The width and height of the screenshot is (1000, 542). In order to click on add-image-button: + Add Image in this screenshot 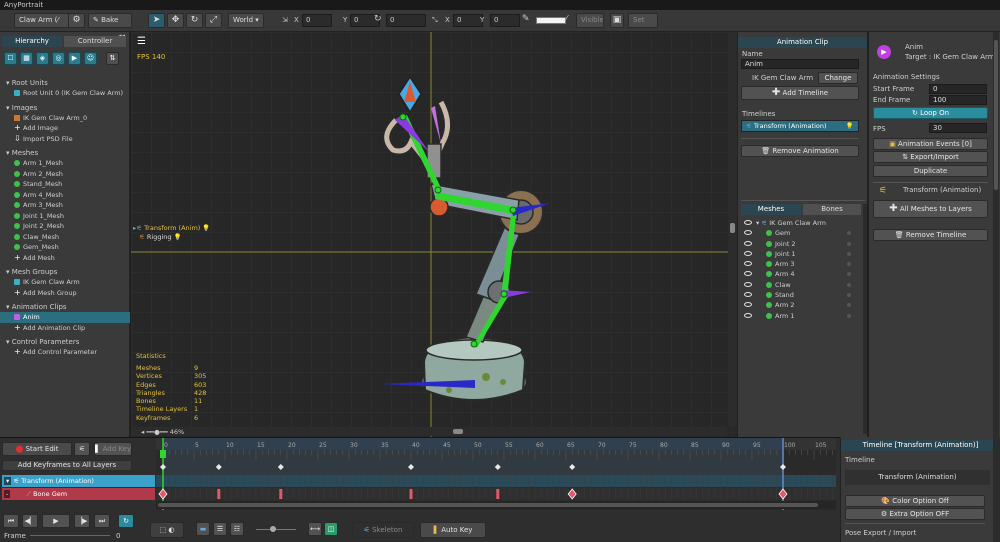, I will do `click(65, 128)`.